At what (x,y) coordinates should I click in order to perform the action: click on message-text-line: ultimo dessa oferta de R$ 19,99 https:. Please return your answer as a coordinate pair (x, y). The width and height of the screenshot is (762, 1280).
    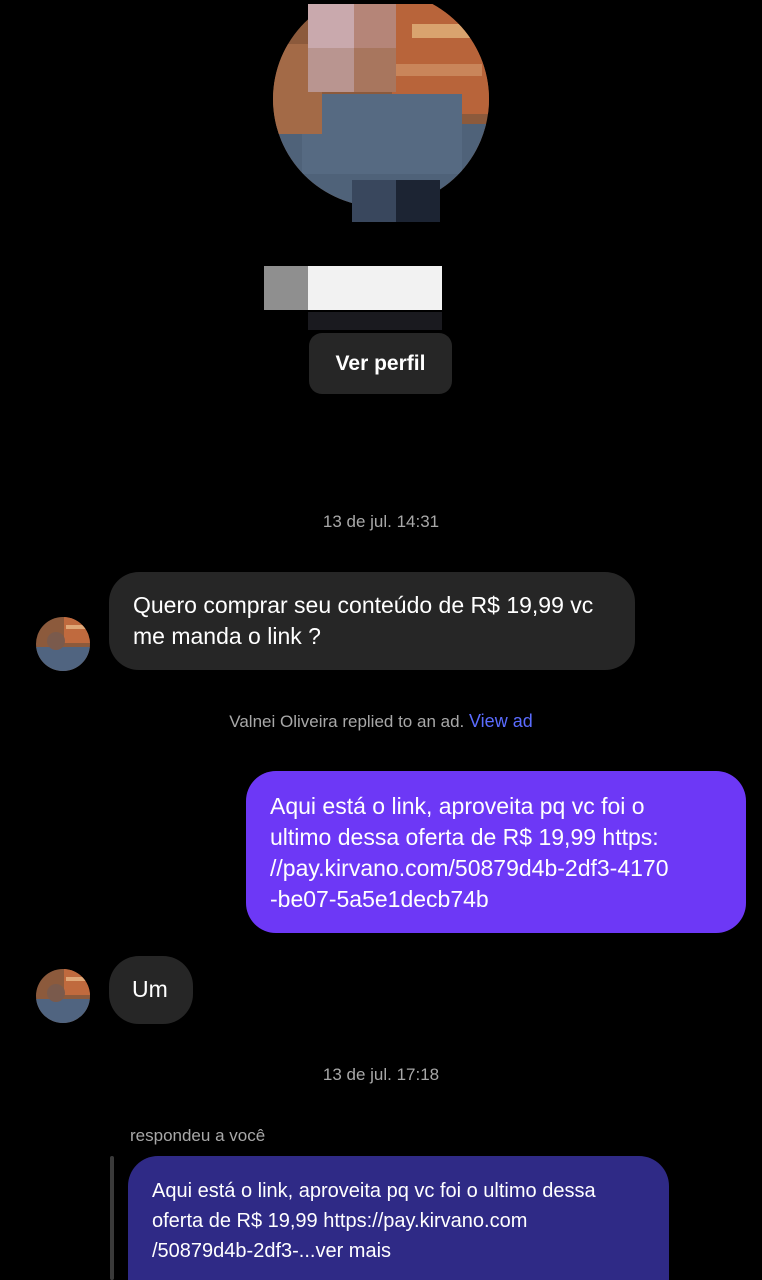
    Looking at the image, I should click on (464, 837).